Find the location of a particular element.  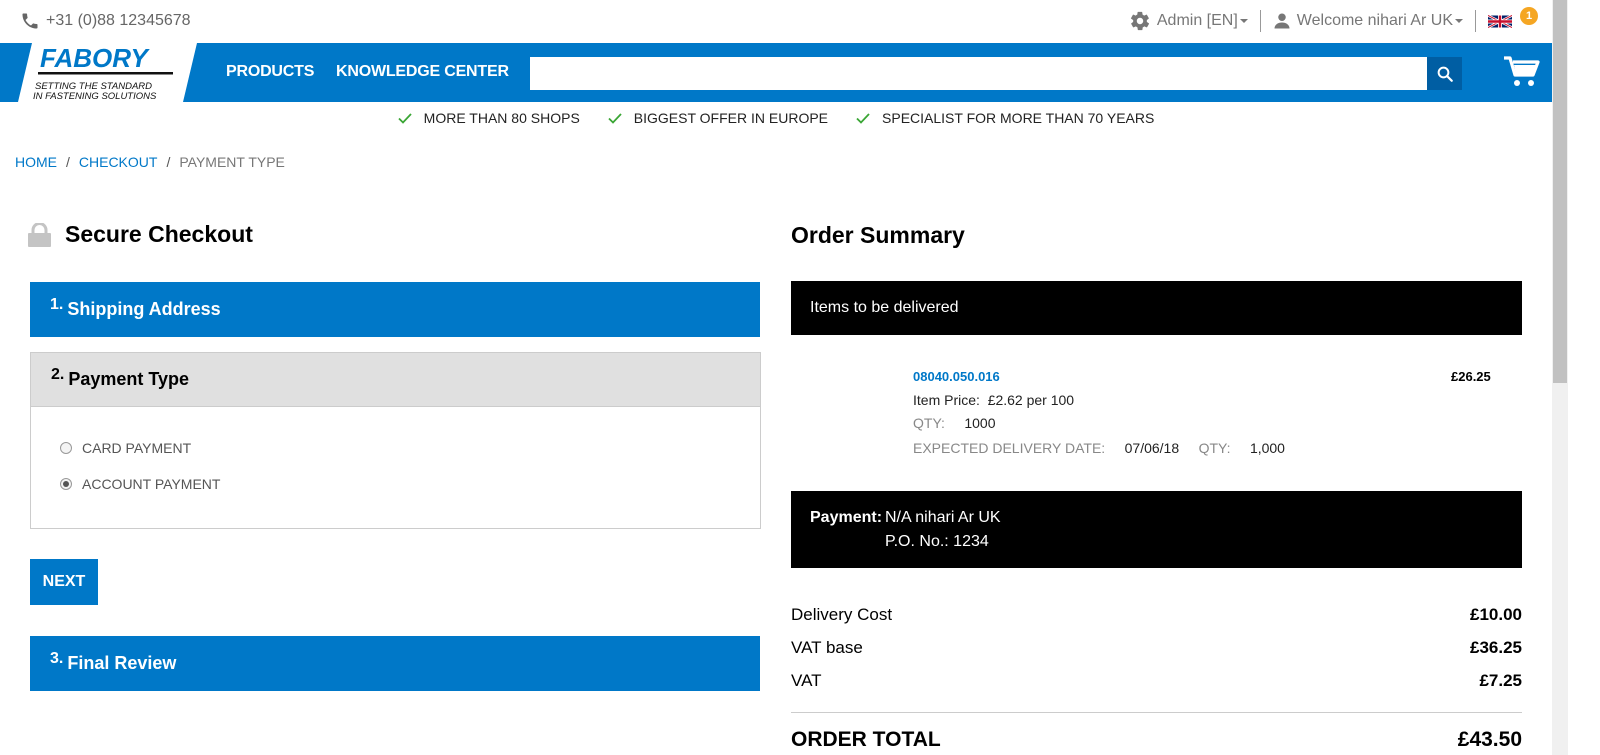

breadcrumb-current: PAYMENT TYPE is located at coordinates (232, 162).